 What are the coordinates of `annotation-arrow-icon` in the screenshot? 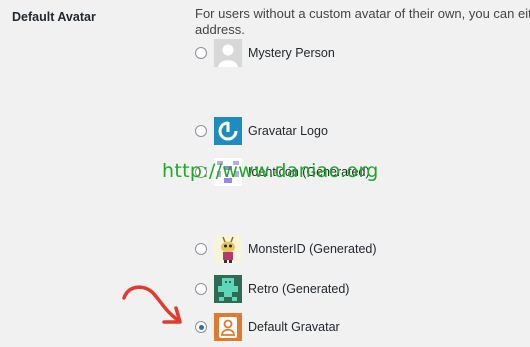 It's located at (152, 304).